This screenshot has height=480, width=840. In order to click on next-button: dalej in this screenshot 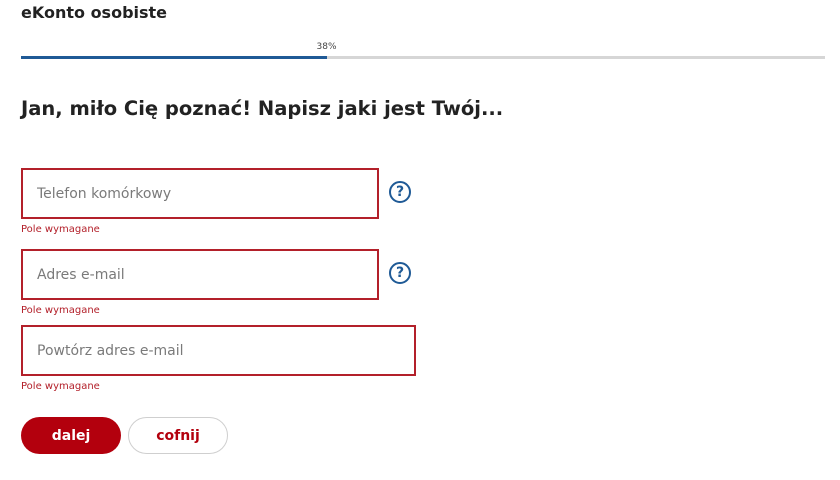, I will do `click(71, 435)`.